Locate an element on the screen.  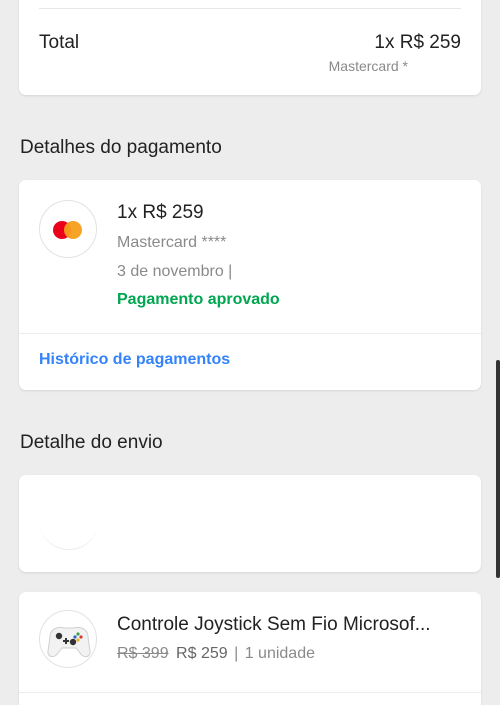
mastercard-icon is located at coordinates (68, 229).